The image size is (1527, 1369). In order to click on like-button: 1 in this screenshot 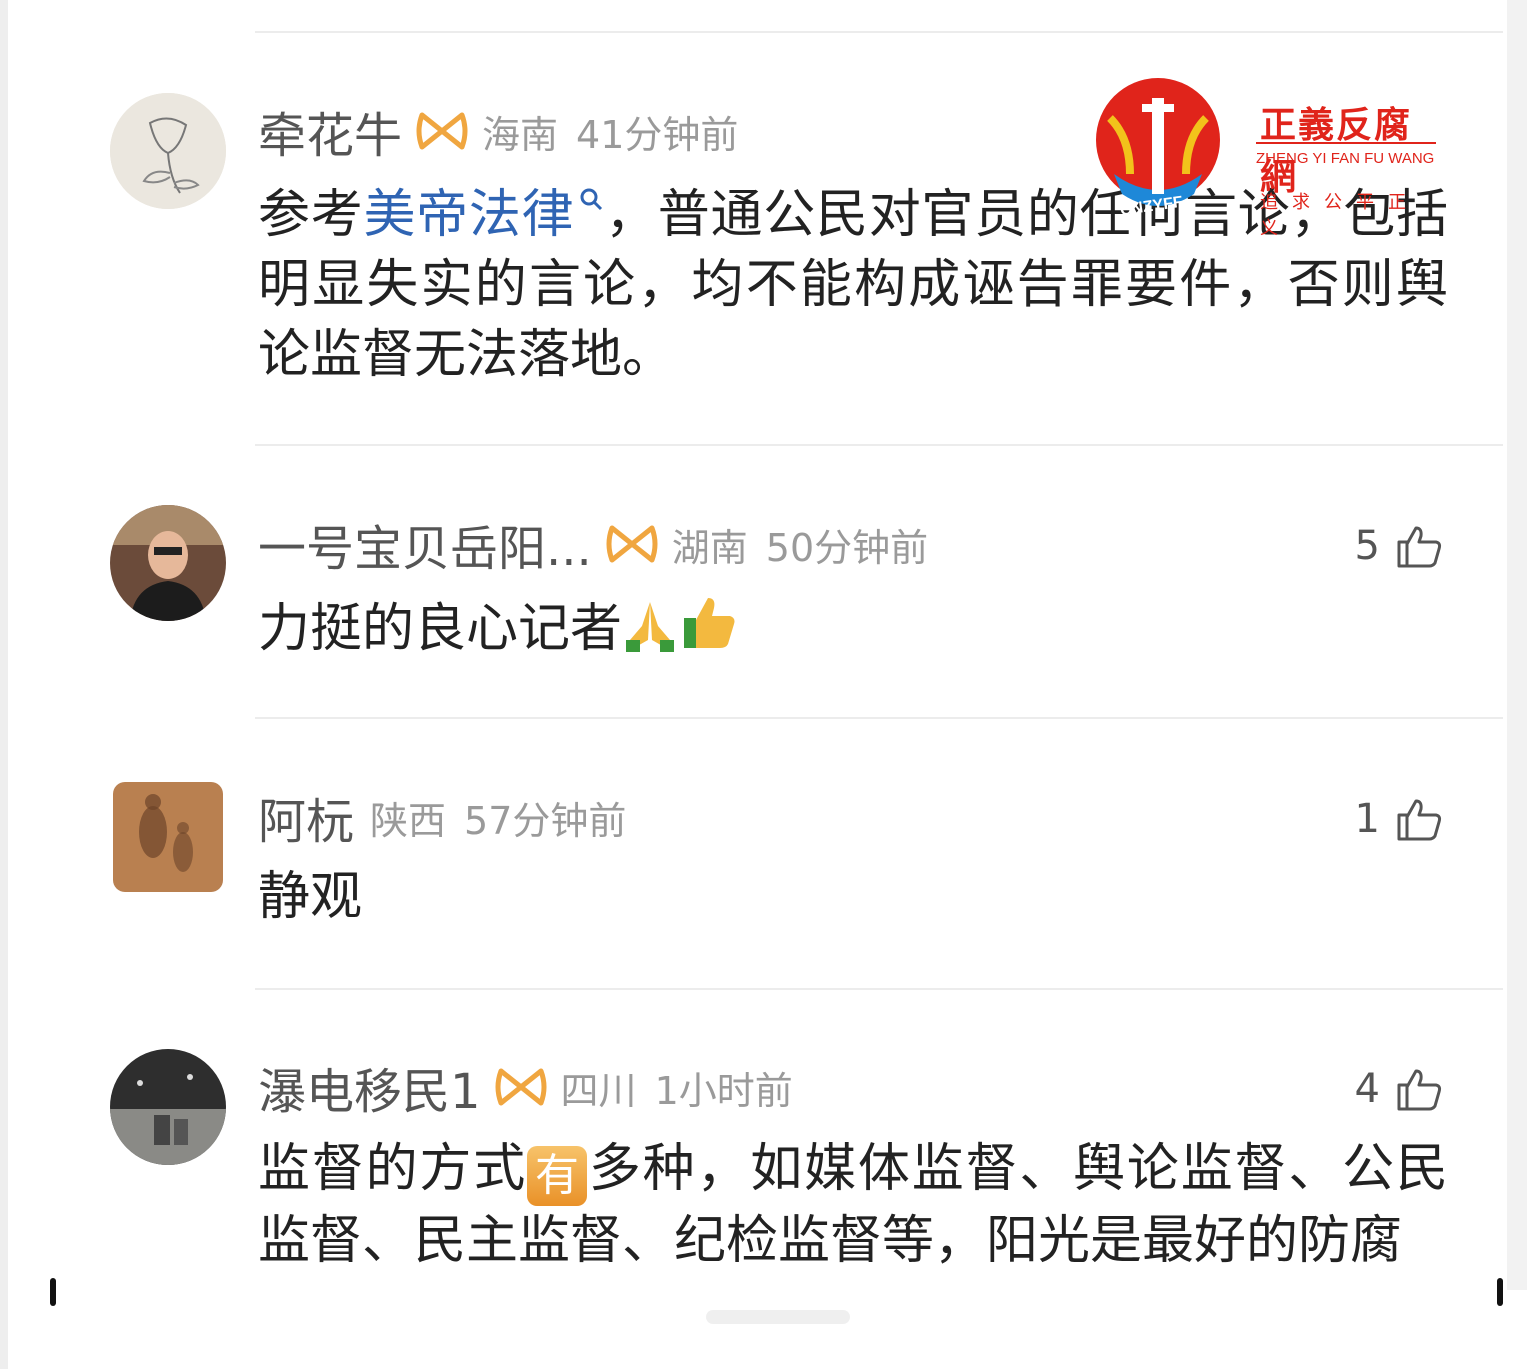, I will do `click(1398, 819)`.